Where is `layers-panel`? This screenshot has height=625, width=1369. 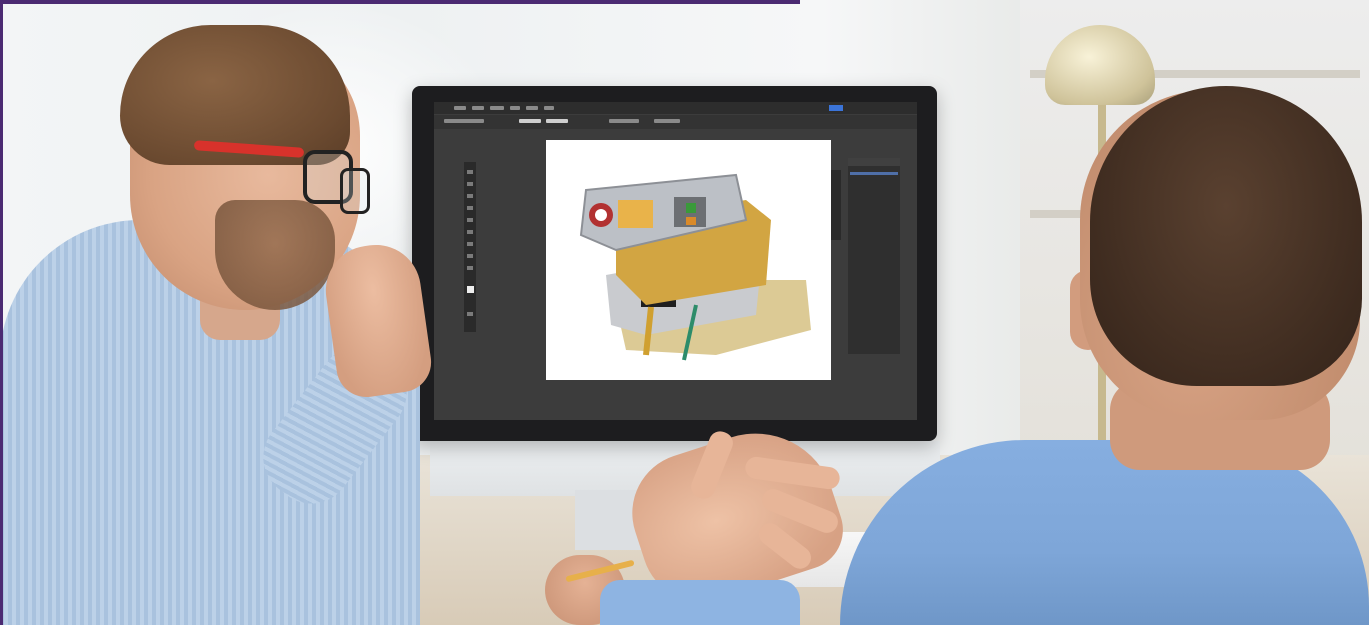
layers-panel is located at coordinates (874, 256).